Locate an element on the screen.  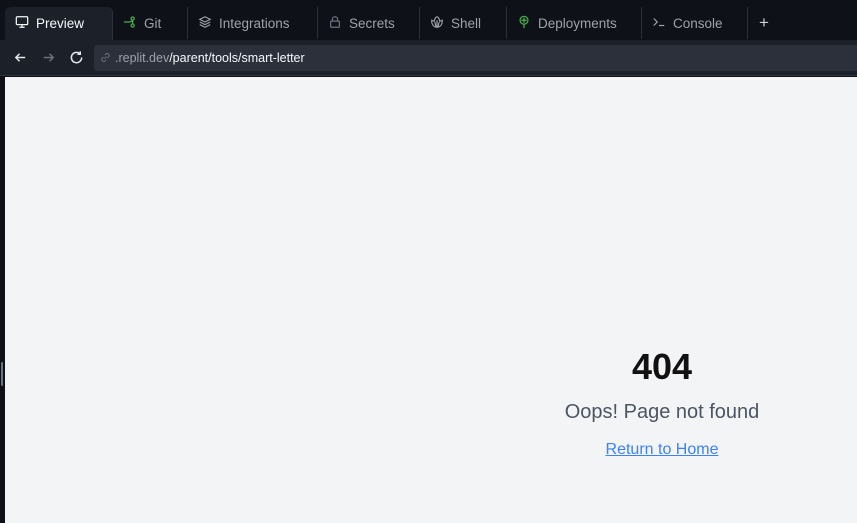
forward-button is located at coordinates (48, 58).